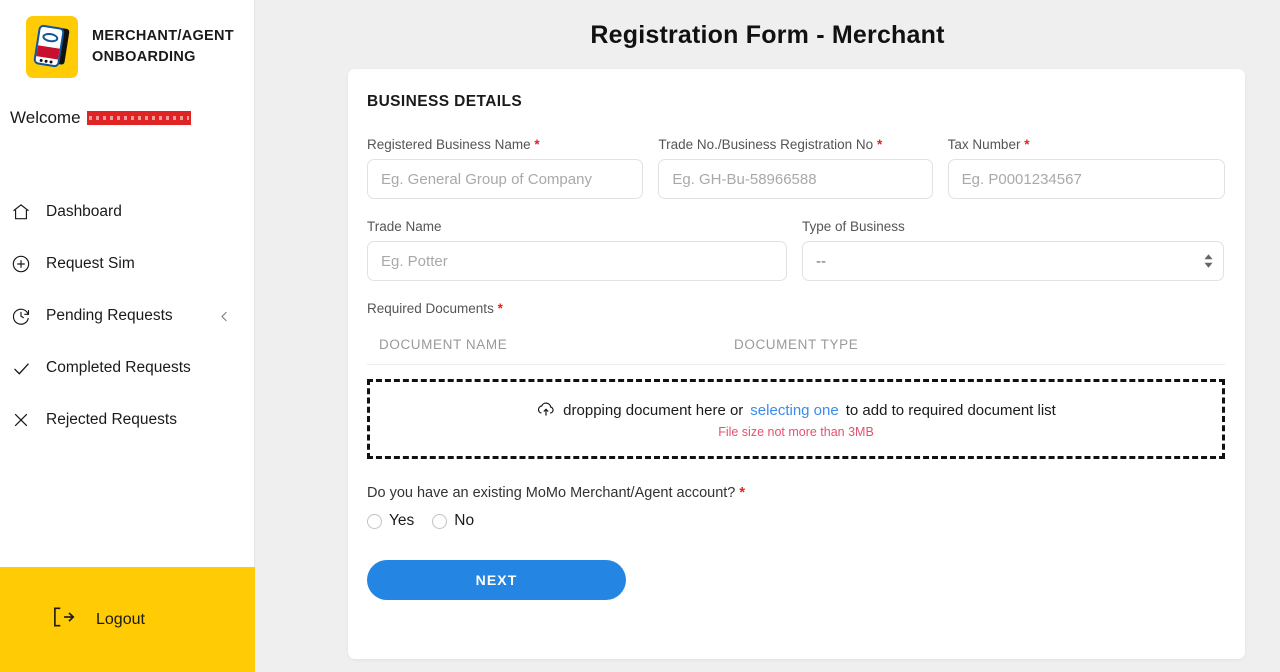 This screenshot has width=1280, height=672. I want to click on field-type-of-business: Type of Business --, so click(1013, 250).